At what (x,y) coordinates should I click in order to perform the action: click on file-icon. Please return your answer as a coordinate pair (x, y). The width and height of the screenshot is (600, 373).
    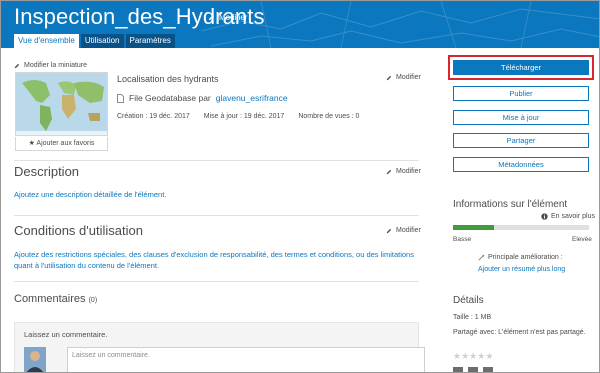
    Looking at the image, I should click on (120, 98).